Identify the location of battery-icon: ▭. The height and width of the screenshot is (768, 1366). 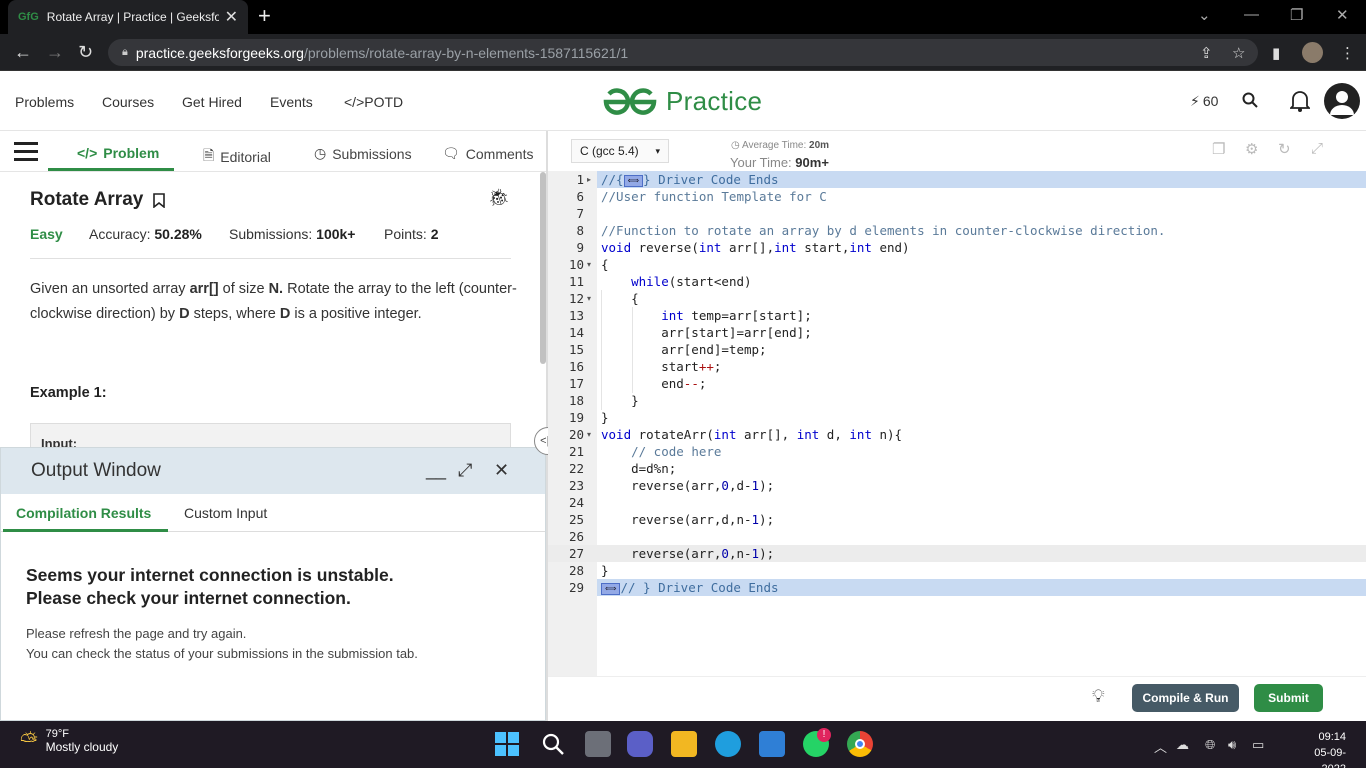
(1258, 745).